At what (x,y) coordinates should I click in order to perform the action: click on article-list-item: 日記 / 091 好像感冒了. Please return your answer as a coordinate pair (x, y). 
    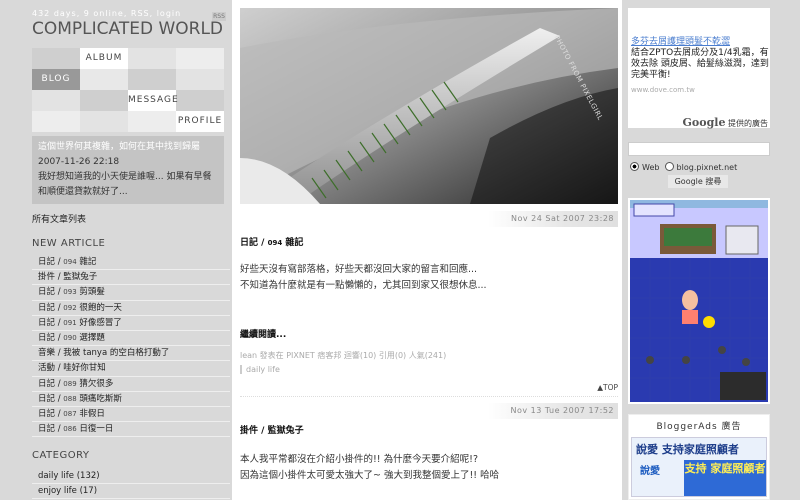
    Looking at the image, I should click on (131, 323).